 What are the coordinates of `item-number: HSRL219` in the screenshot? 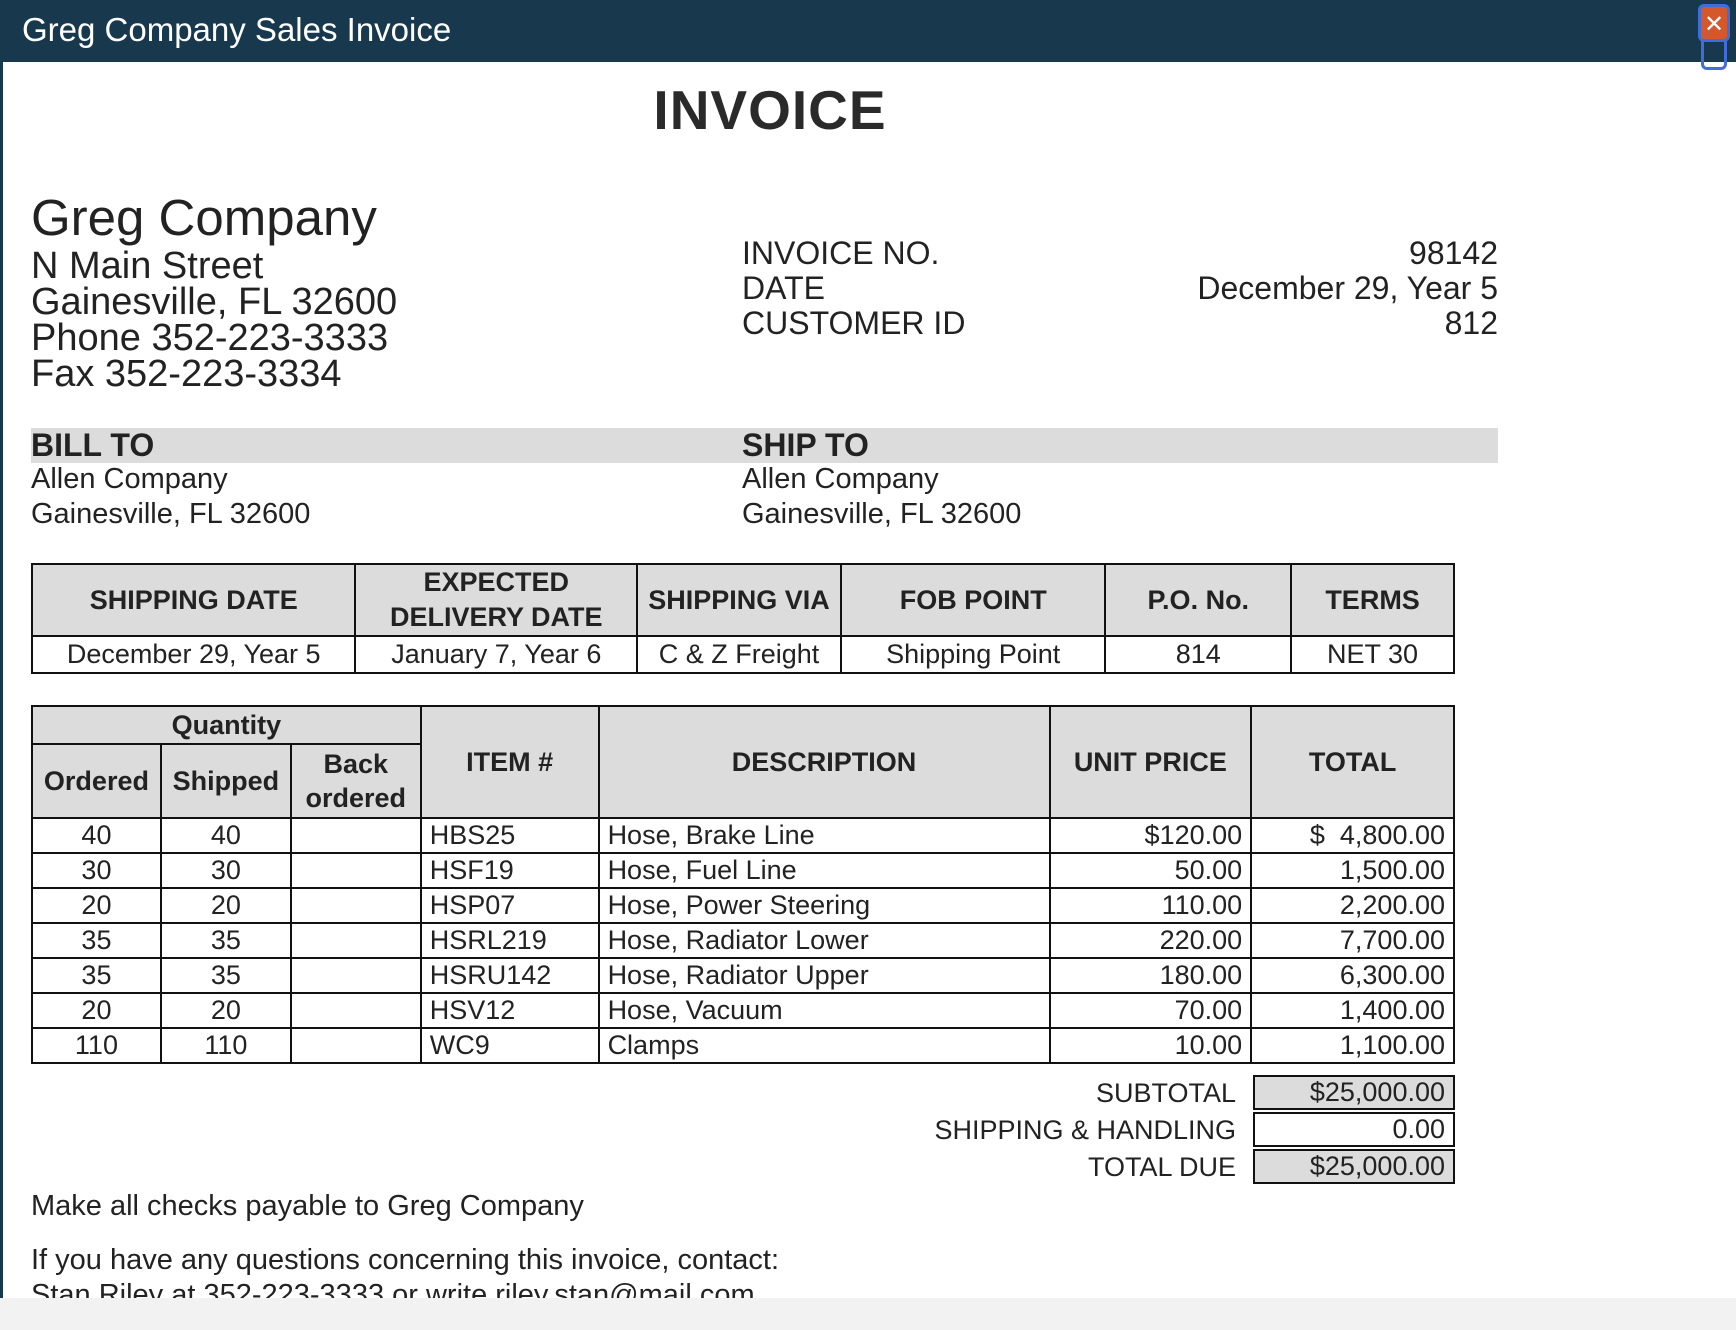 It's located at (509, 940).